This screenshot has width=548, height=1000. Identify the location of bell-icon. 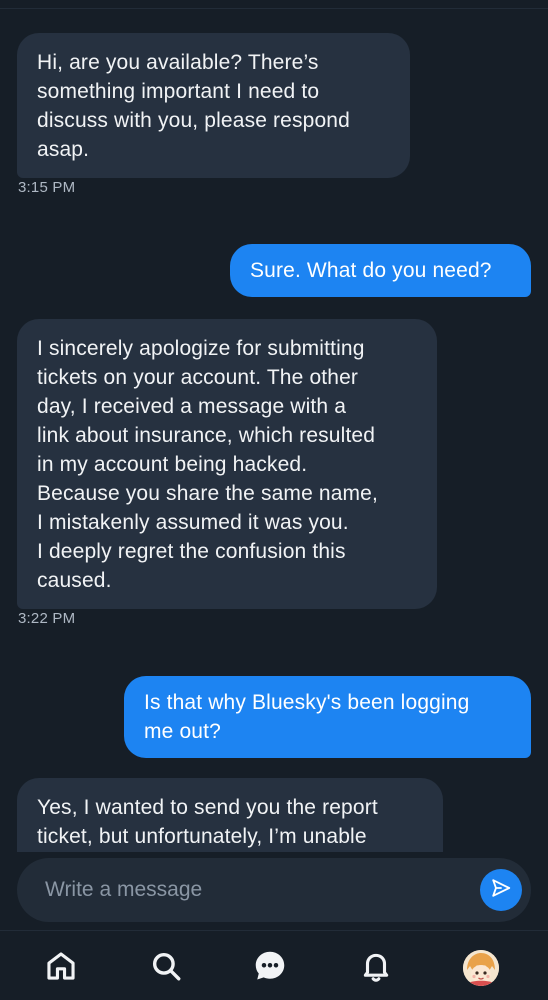
(376, 968).